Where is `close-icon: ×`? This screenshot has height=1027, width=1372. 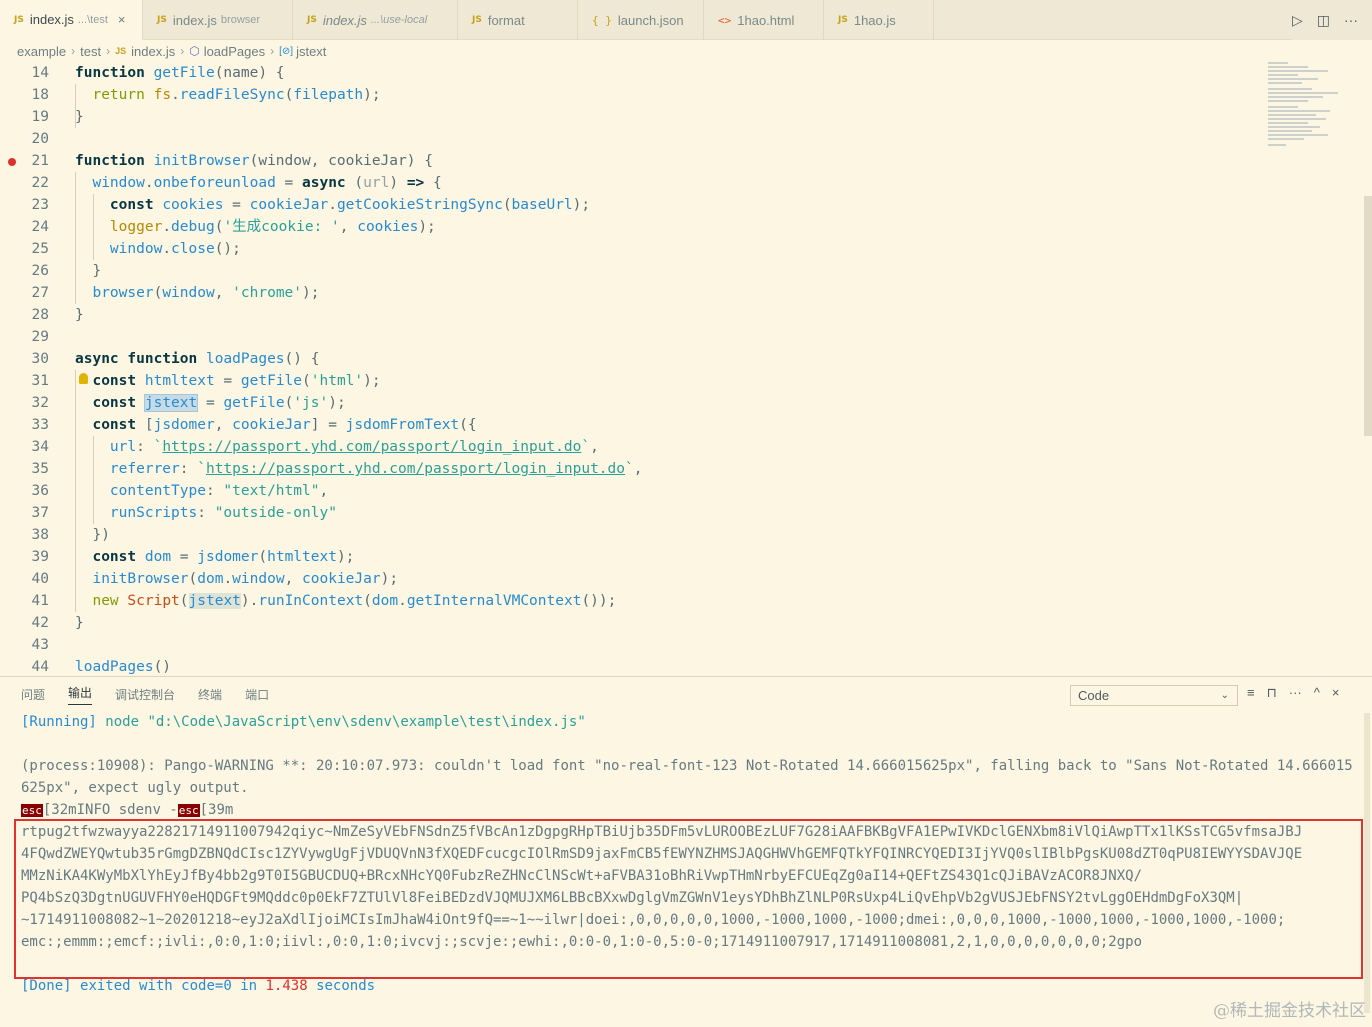 close-icon: × is located at coordinates (122, 19).